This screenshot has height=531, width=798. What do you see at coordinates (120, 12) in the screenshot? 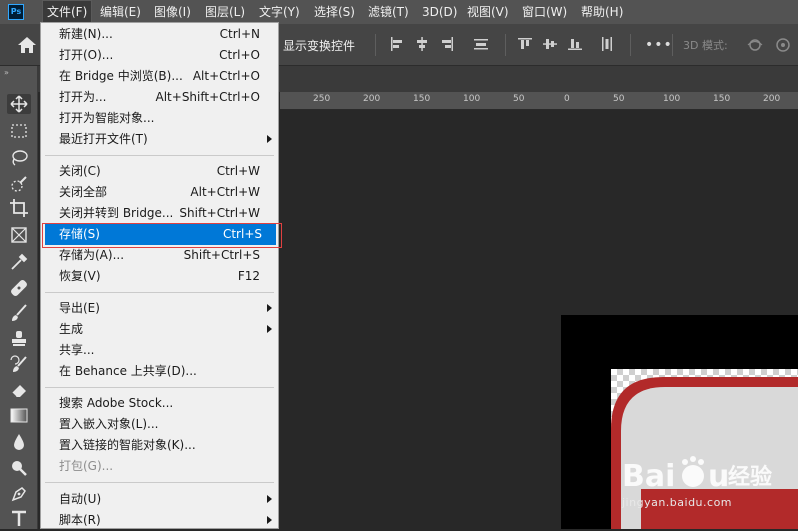
I see `menu-edit: 编辑(E)` at bounding box center [120, 12].